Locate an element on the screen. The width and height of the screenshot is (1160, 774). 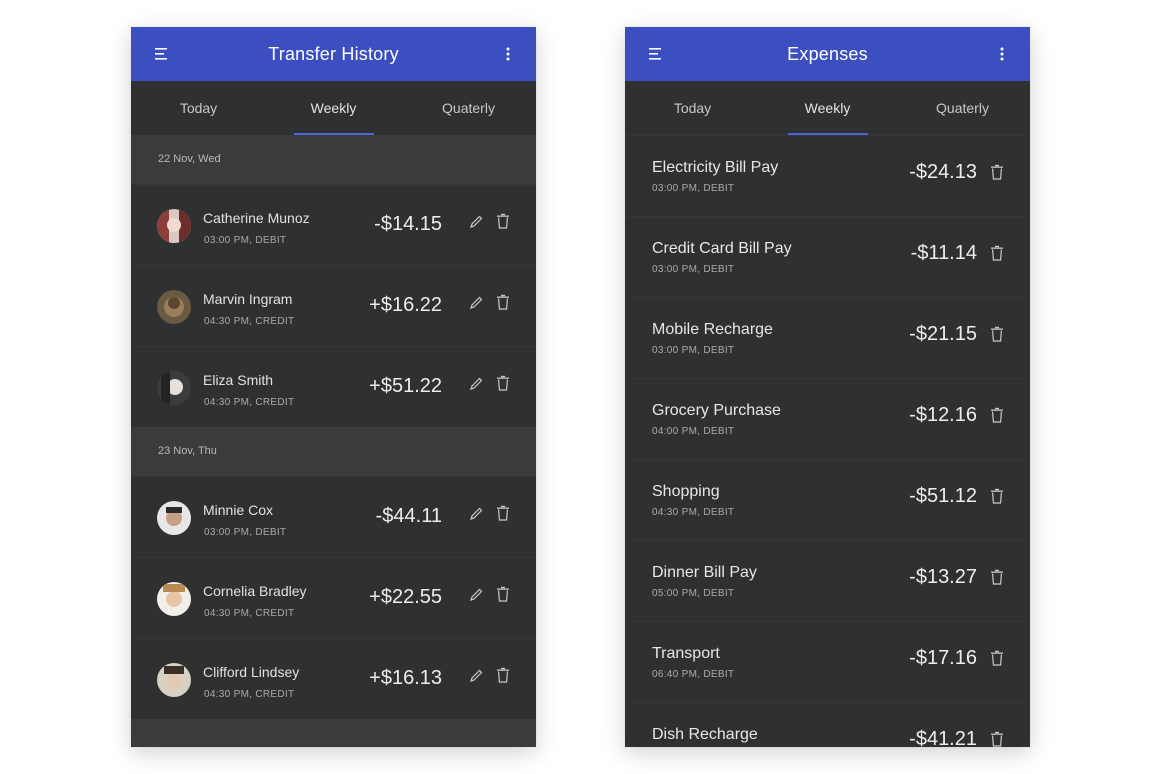
list-item: Minnie Cox 03:00 PM, DEBIT -$44.11 is located at coordinates (333, 516).